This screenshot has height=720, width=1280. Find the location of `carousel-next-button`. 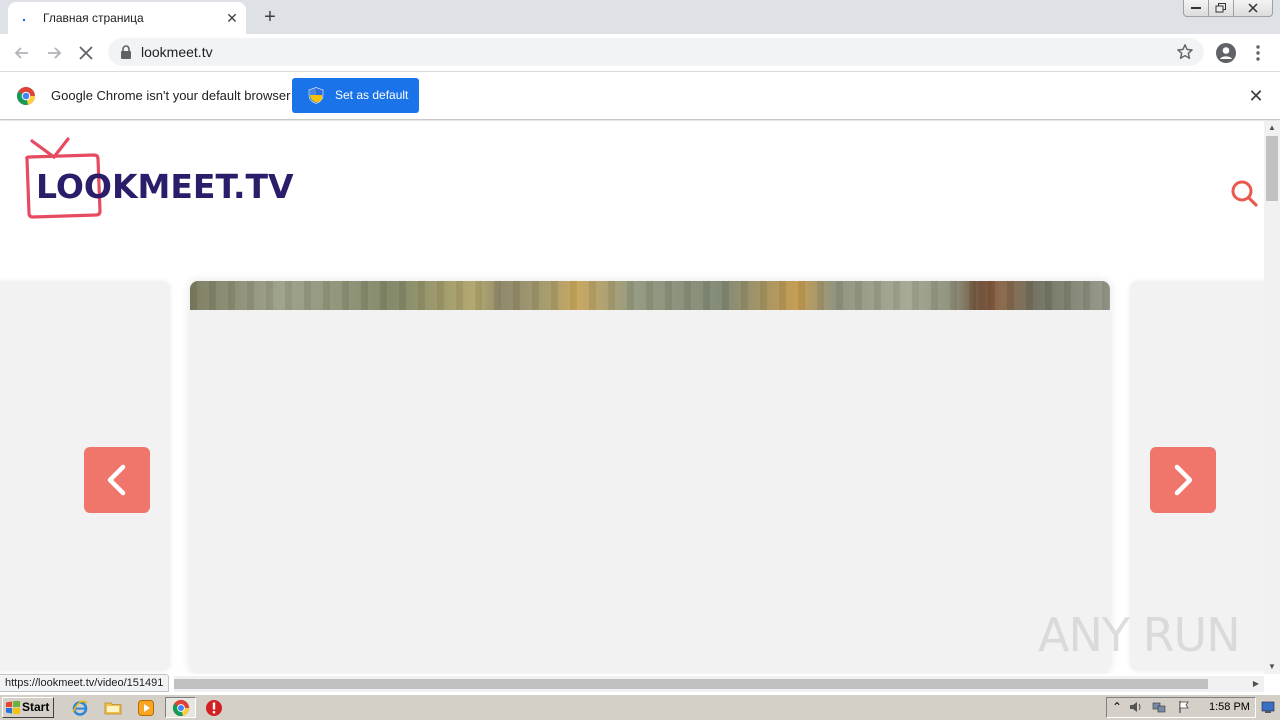

carousel-next-button is located at coordinates (1183, 480).